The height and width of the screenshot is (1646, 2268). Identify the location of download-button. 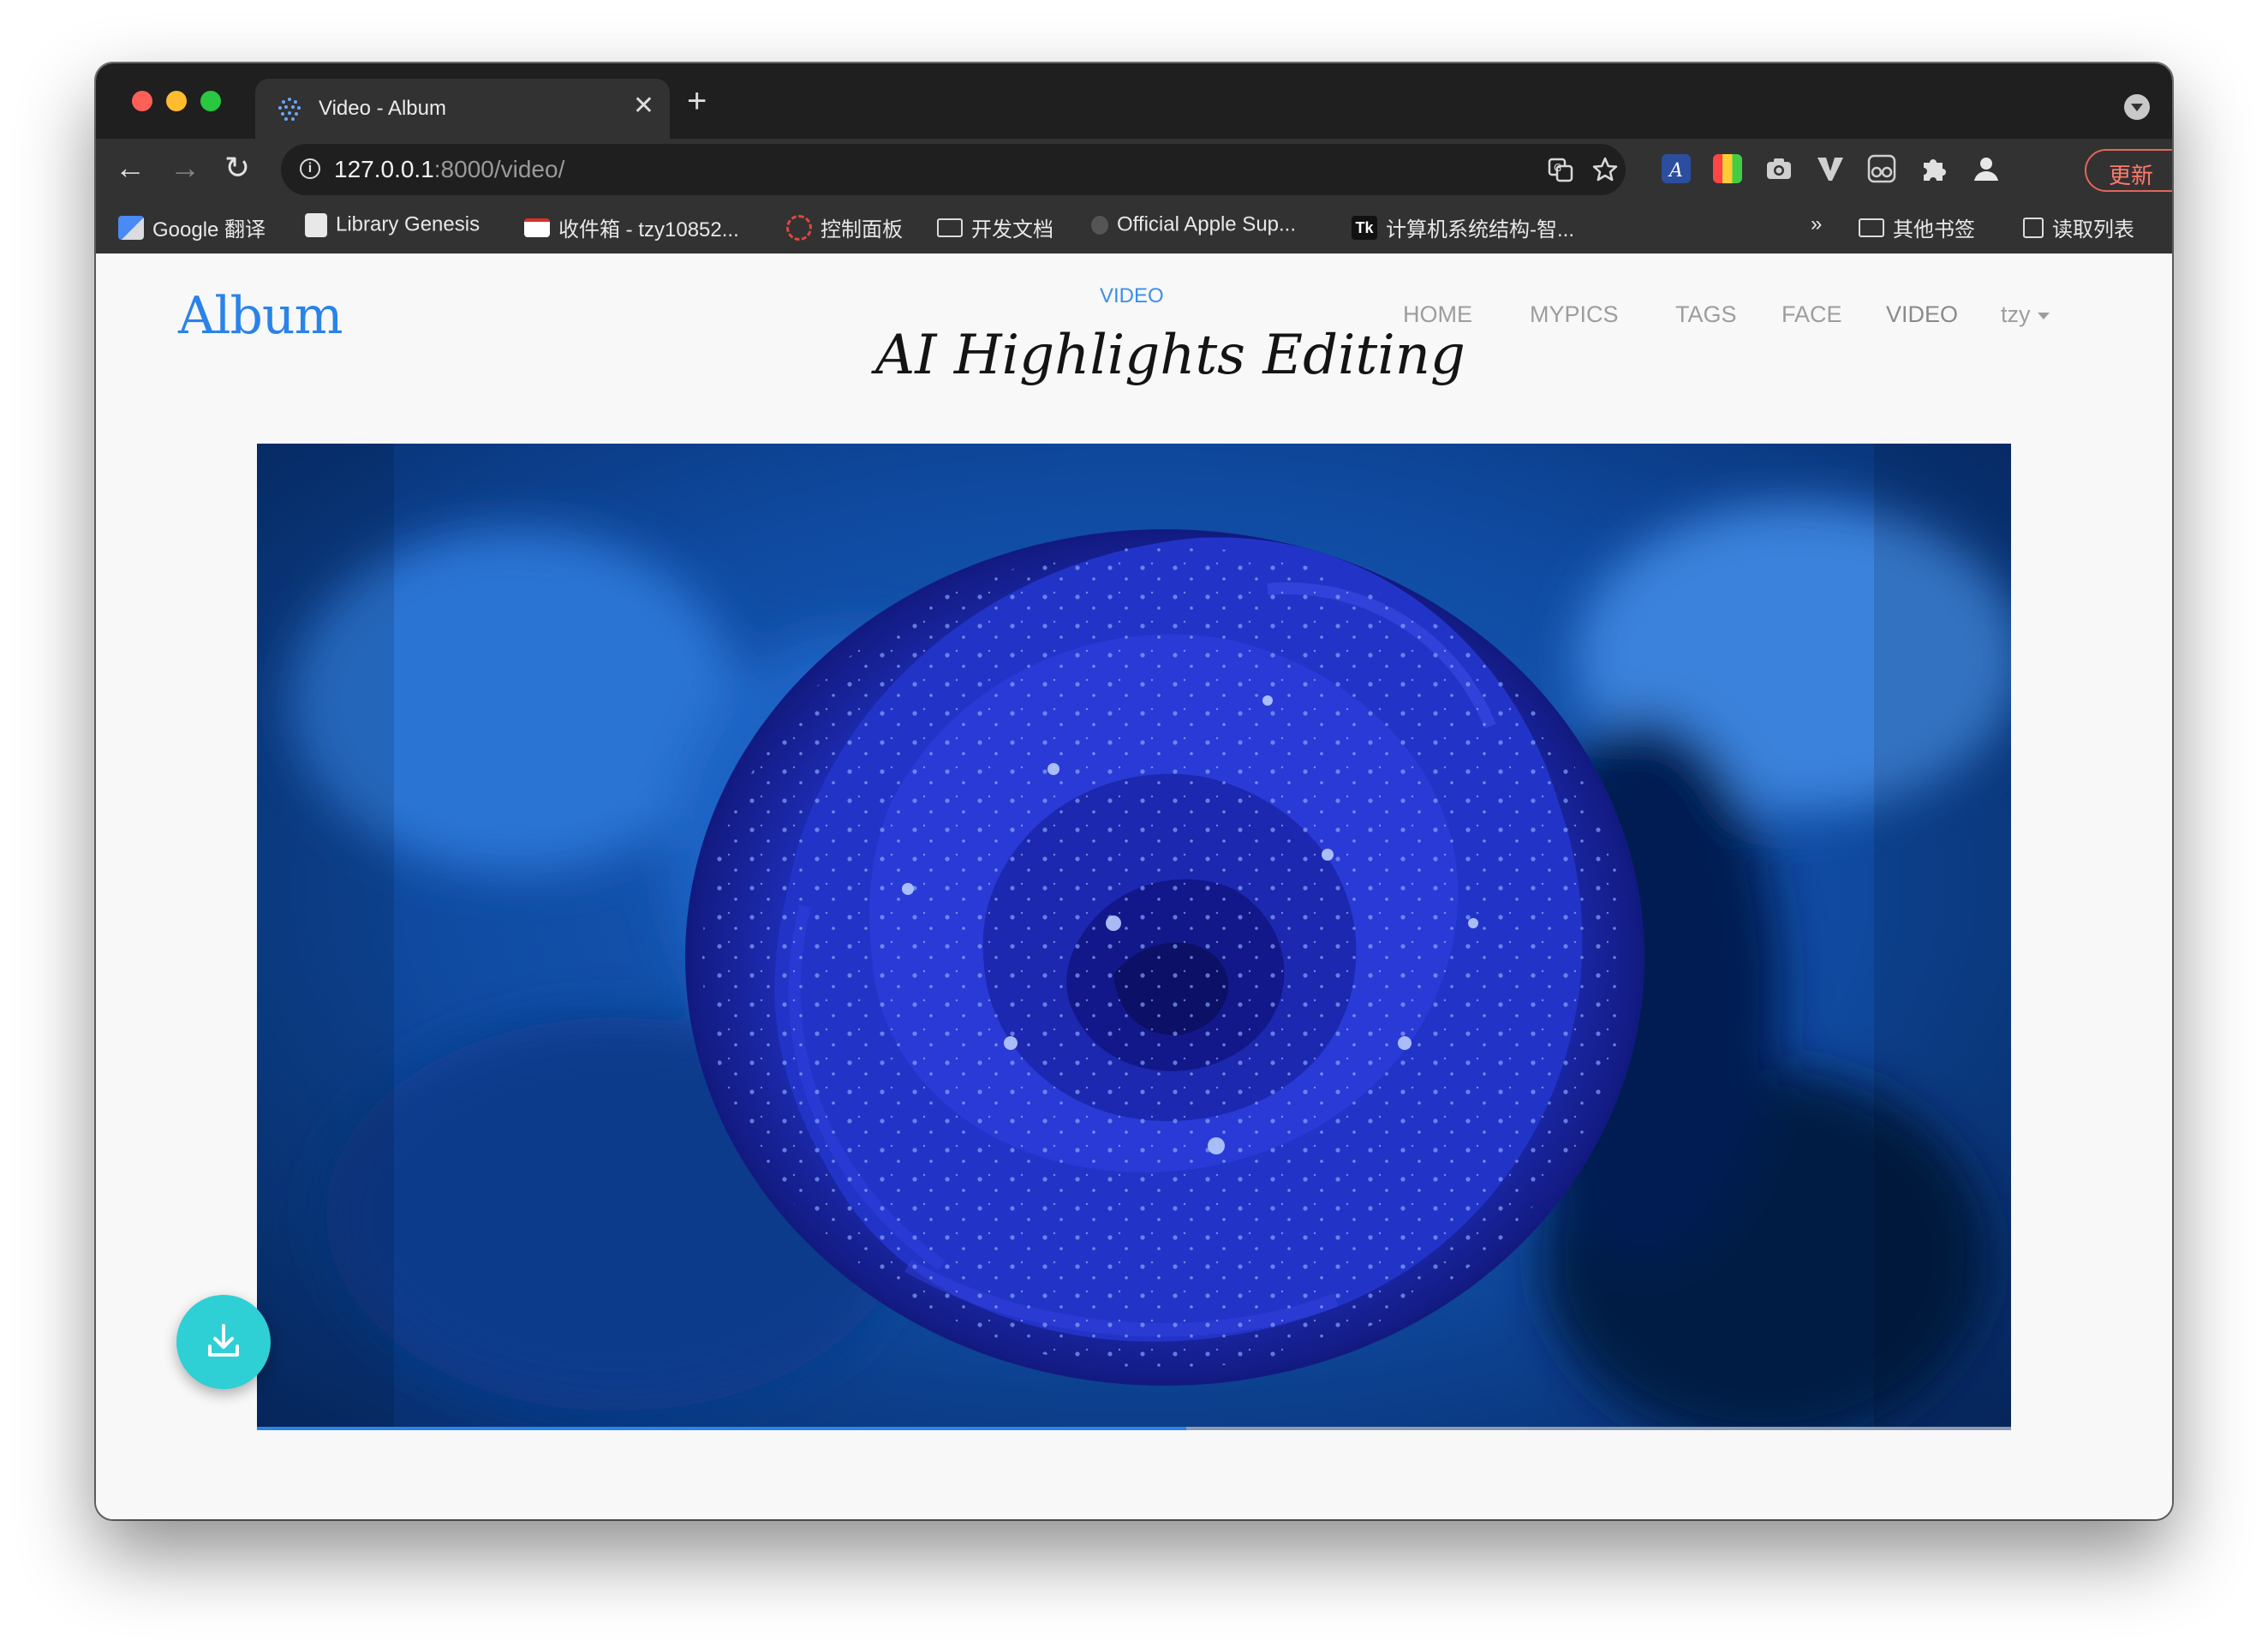
(224, 1342).